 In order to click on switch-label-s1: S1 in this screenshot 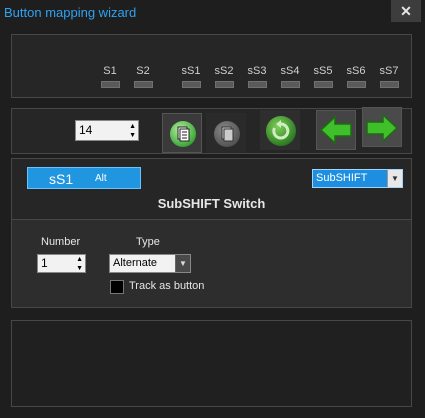, I will do `click(110, 71)`.